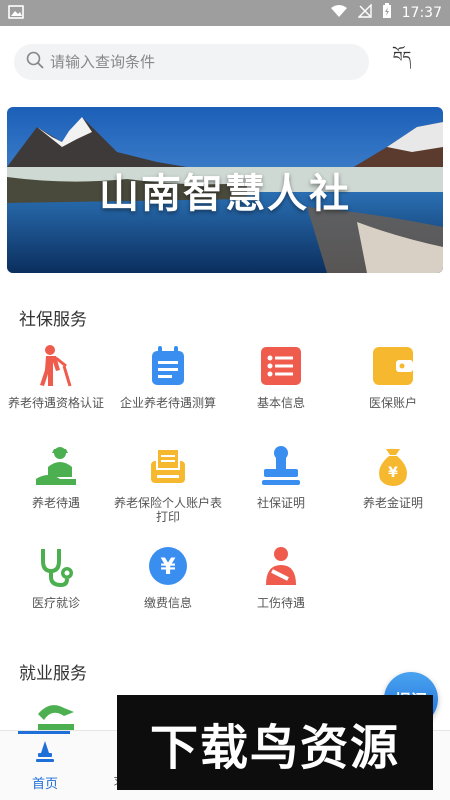 The width and height of the screenshot is (450, 800). What do you see at coordinates (55, 503) in the screenshot?
I see `grid-item-label: 养老待遇` at bounding box center [55, 503].